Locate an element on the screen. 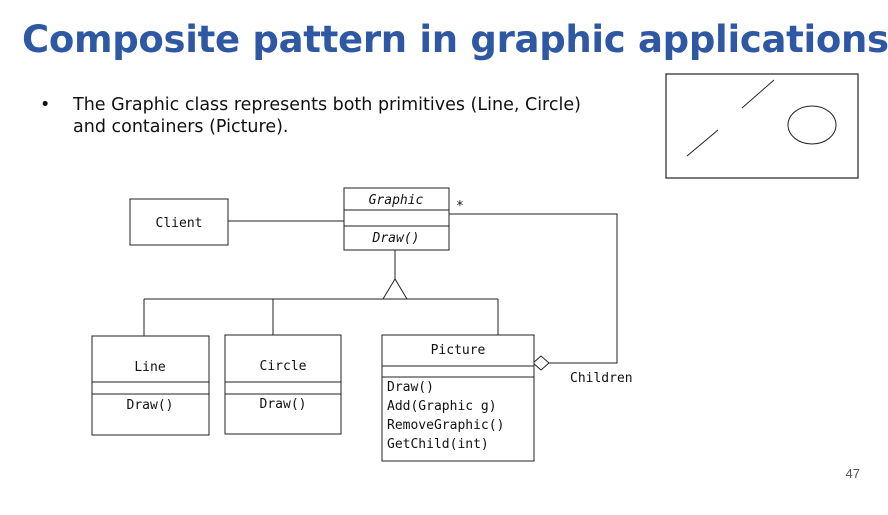  line-class: Line Draw() is located at coordinates (150, 385).